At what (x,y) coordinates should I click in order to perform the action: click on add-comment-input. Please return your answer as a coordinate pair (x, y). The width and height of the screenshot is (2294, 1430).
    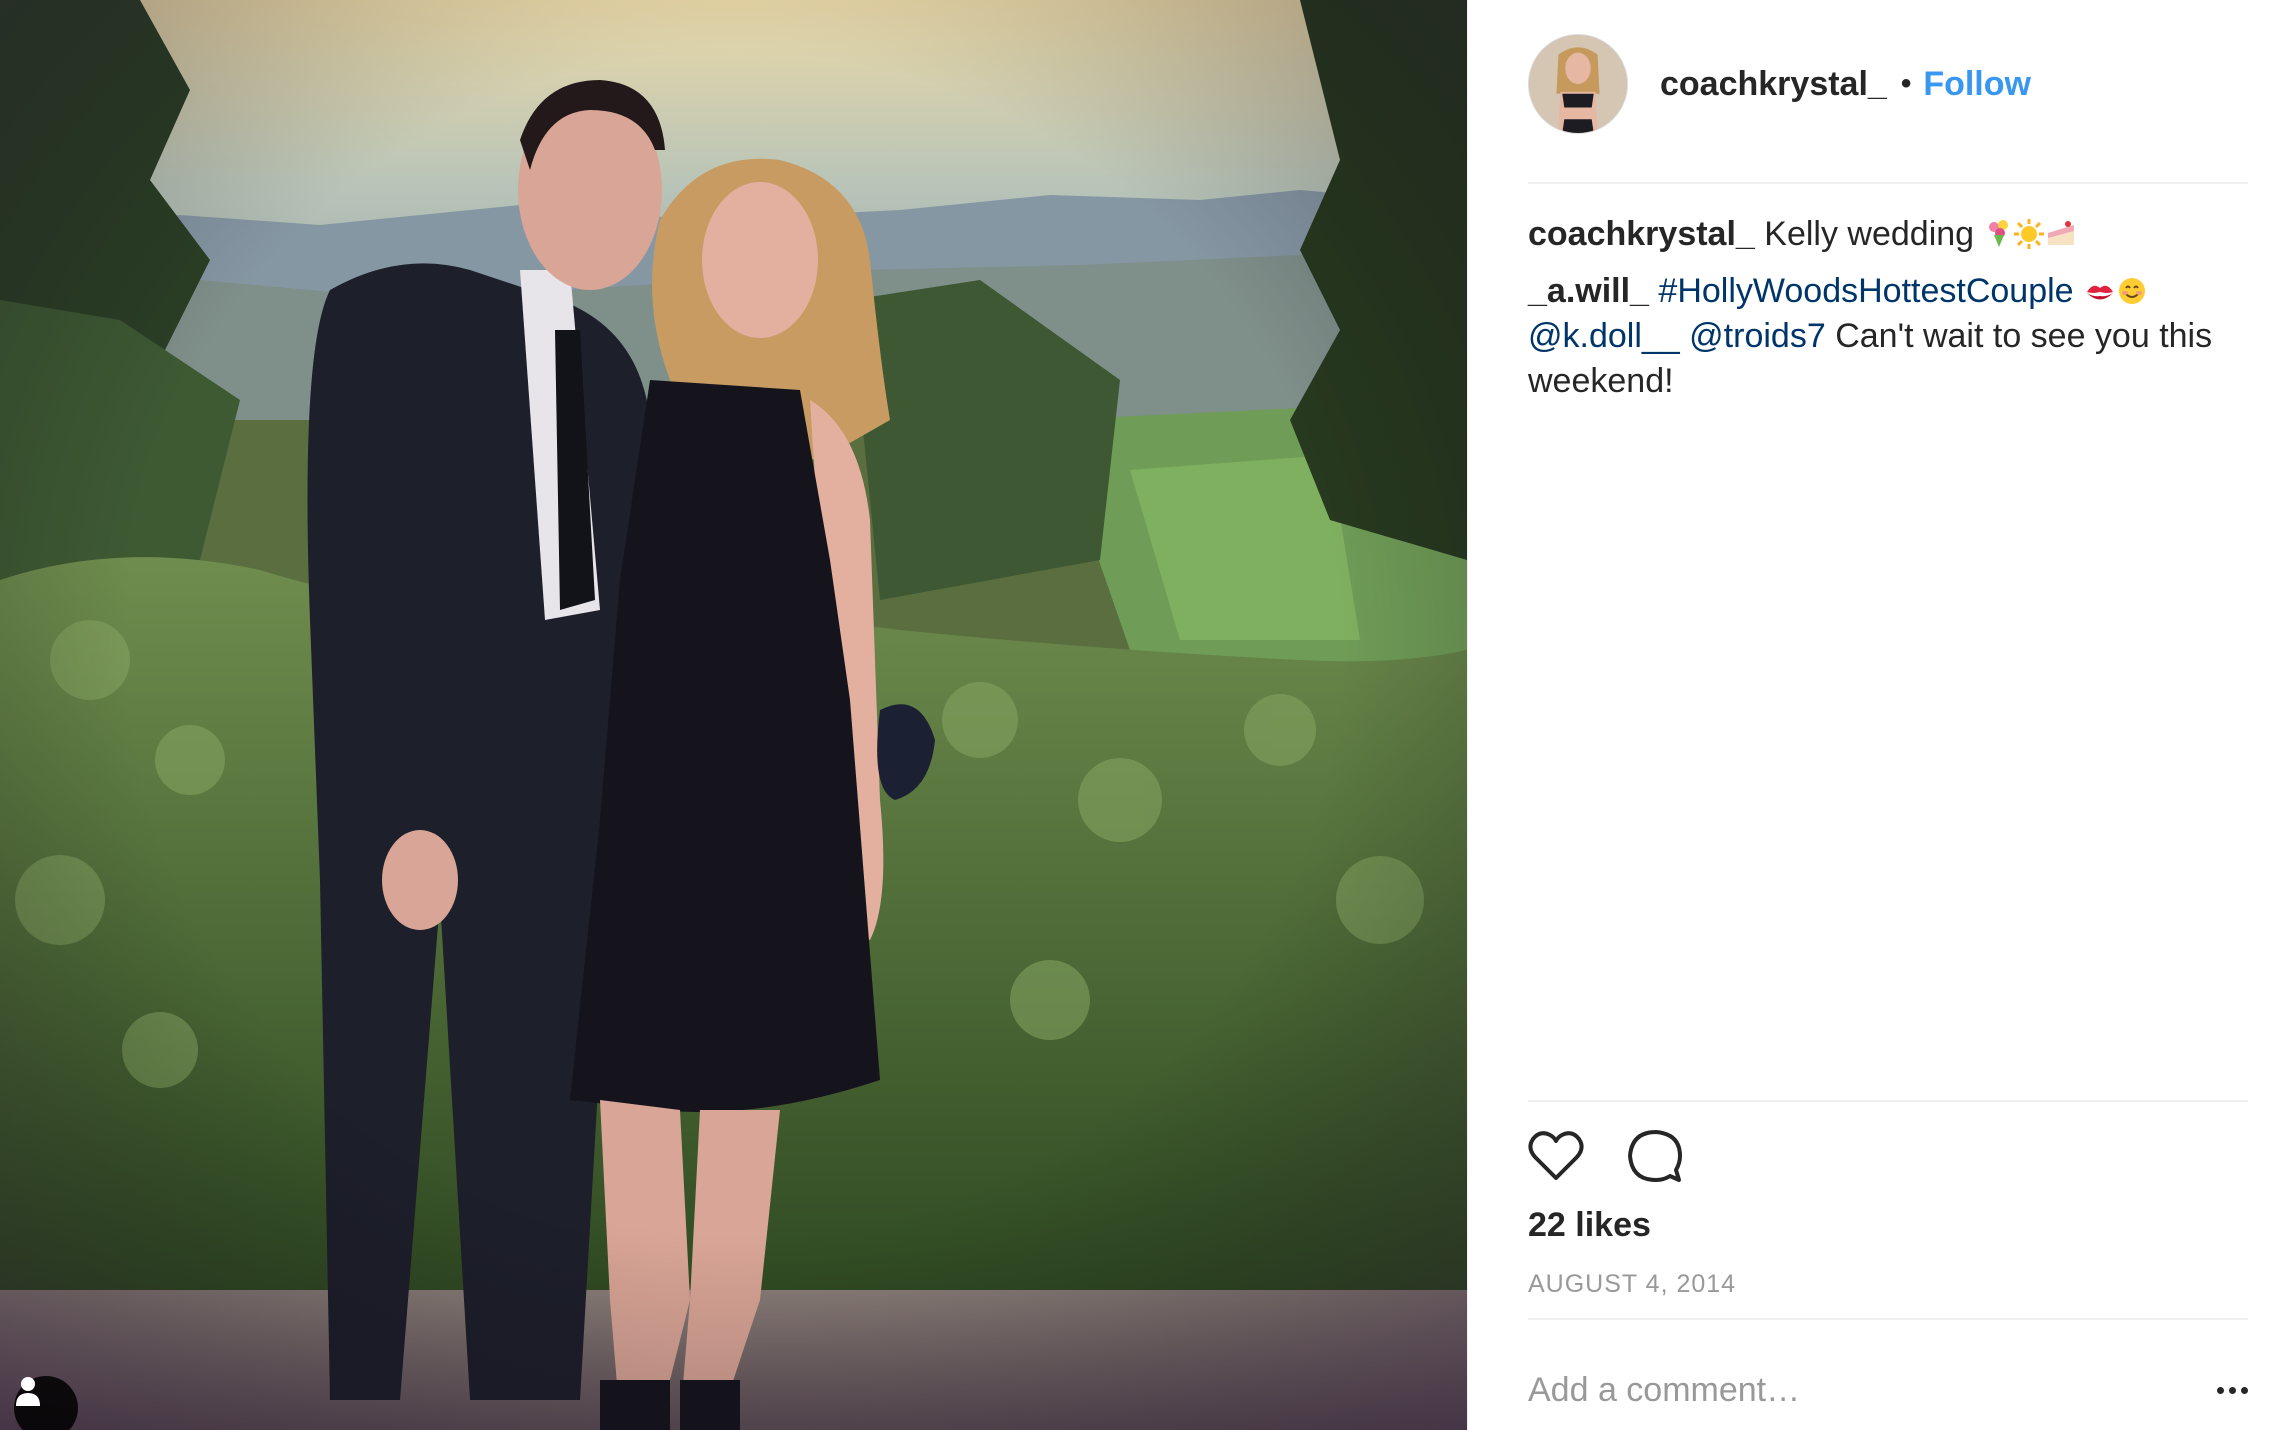
    Looking at the image, I should click on (1863, 1390).